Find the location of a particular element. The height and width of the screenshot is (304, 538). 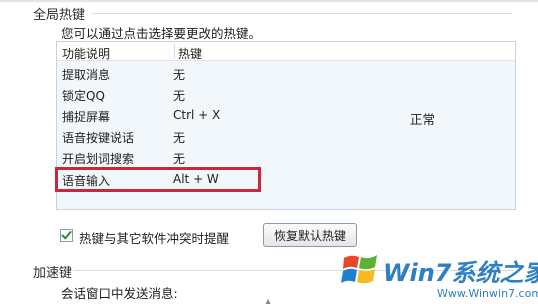

conflict-reminder-checkbox is located at coordinates (66, 235).